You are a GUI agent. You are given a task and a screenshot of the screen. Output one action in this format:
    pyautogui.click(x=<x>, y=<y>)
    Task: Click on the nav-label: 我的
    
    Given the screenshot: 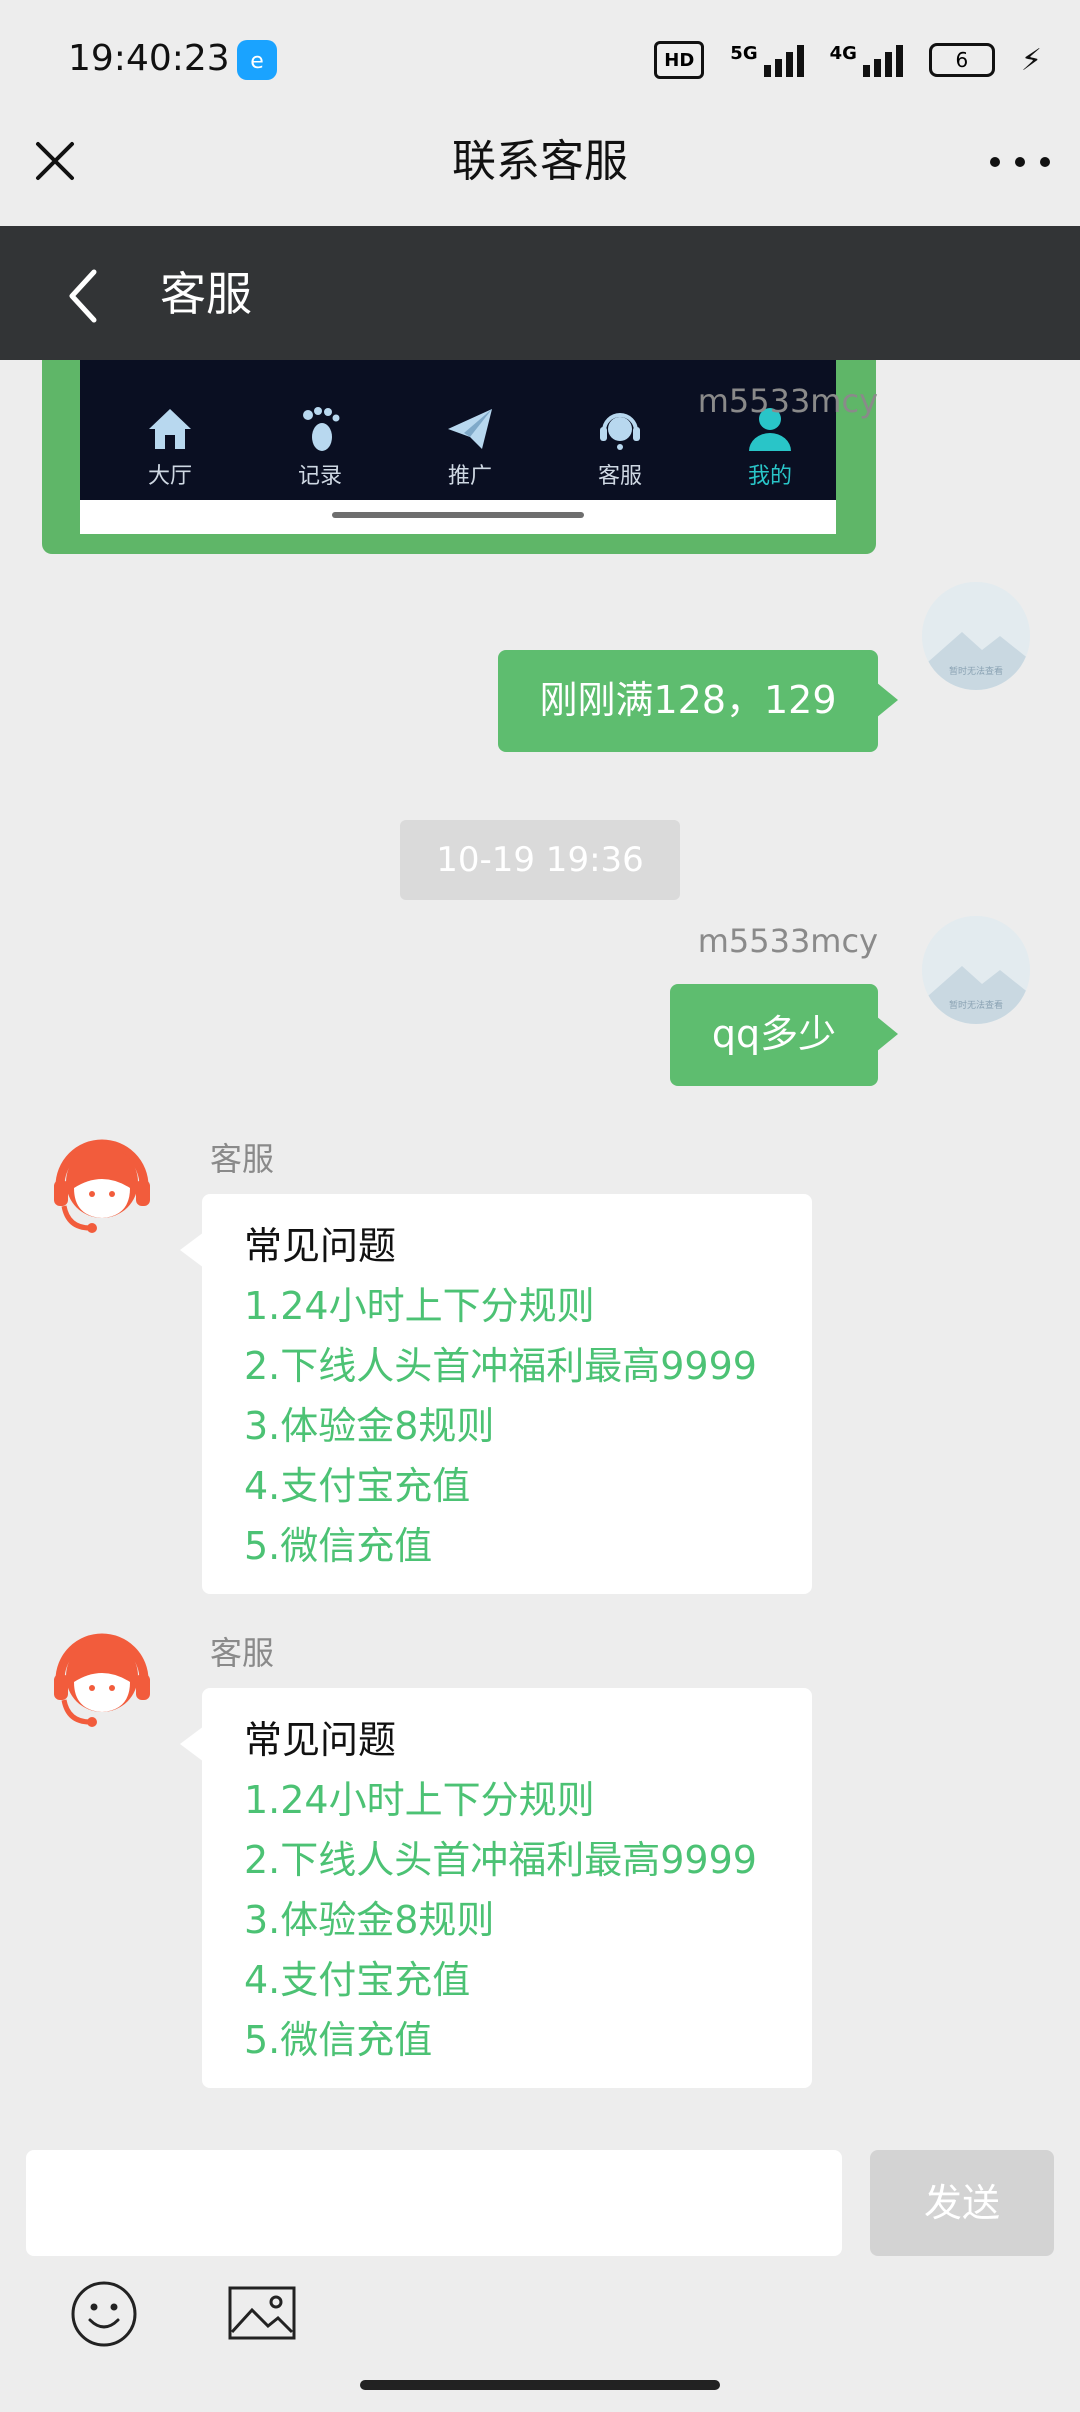 What is the action you would take?
    pyautogui.click(x=769, y=476)
    